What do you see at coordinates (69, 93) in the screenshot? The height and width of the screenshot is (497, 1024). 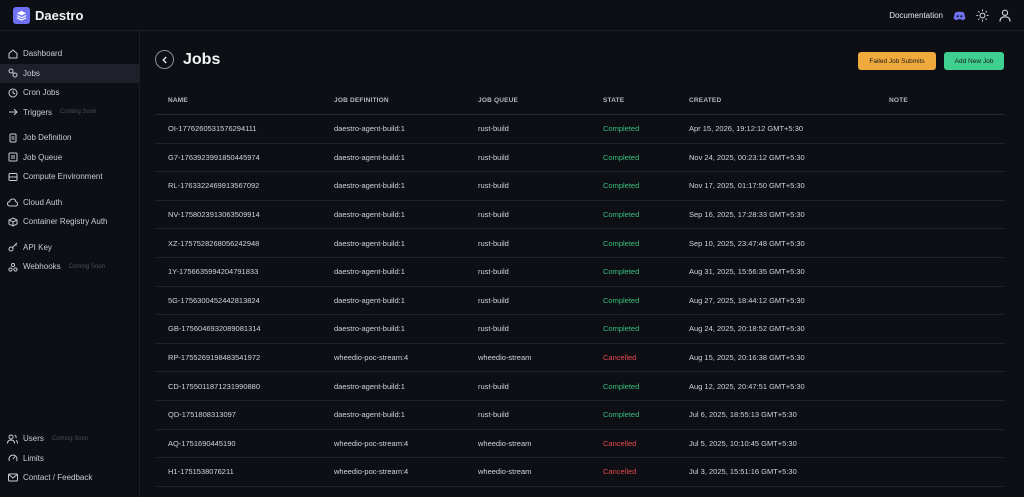 I see `sidebar-item-cron-jobs: Cron Jobs` at bounding box center [69, 93].